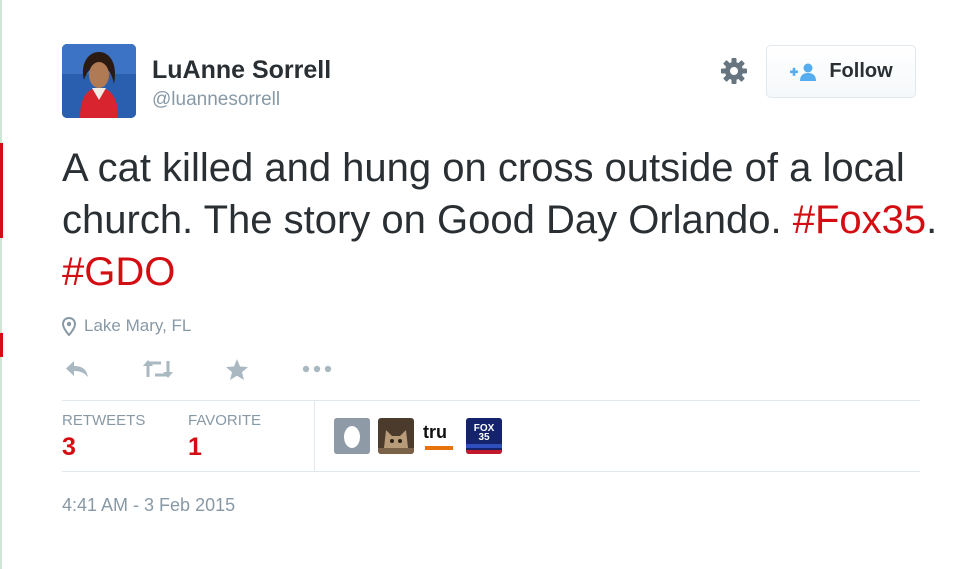  I want to click on follow-button: Follow, so click(841, 71).